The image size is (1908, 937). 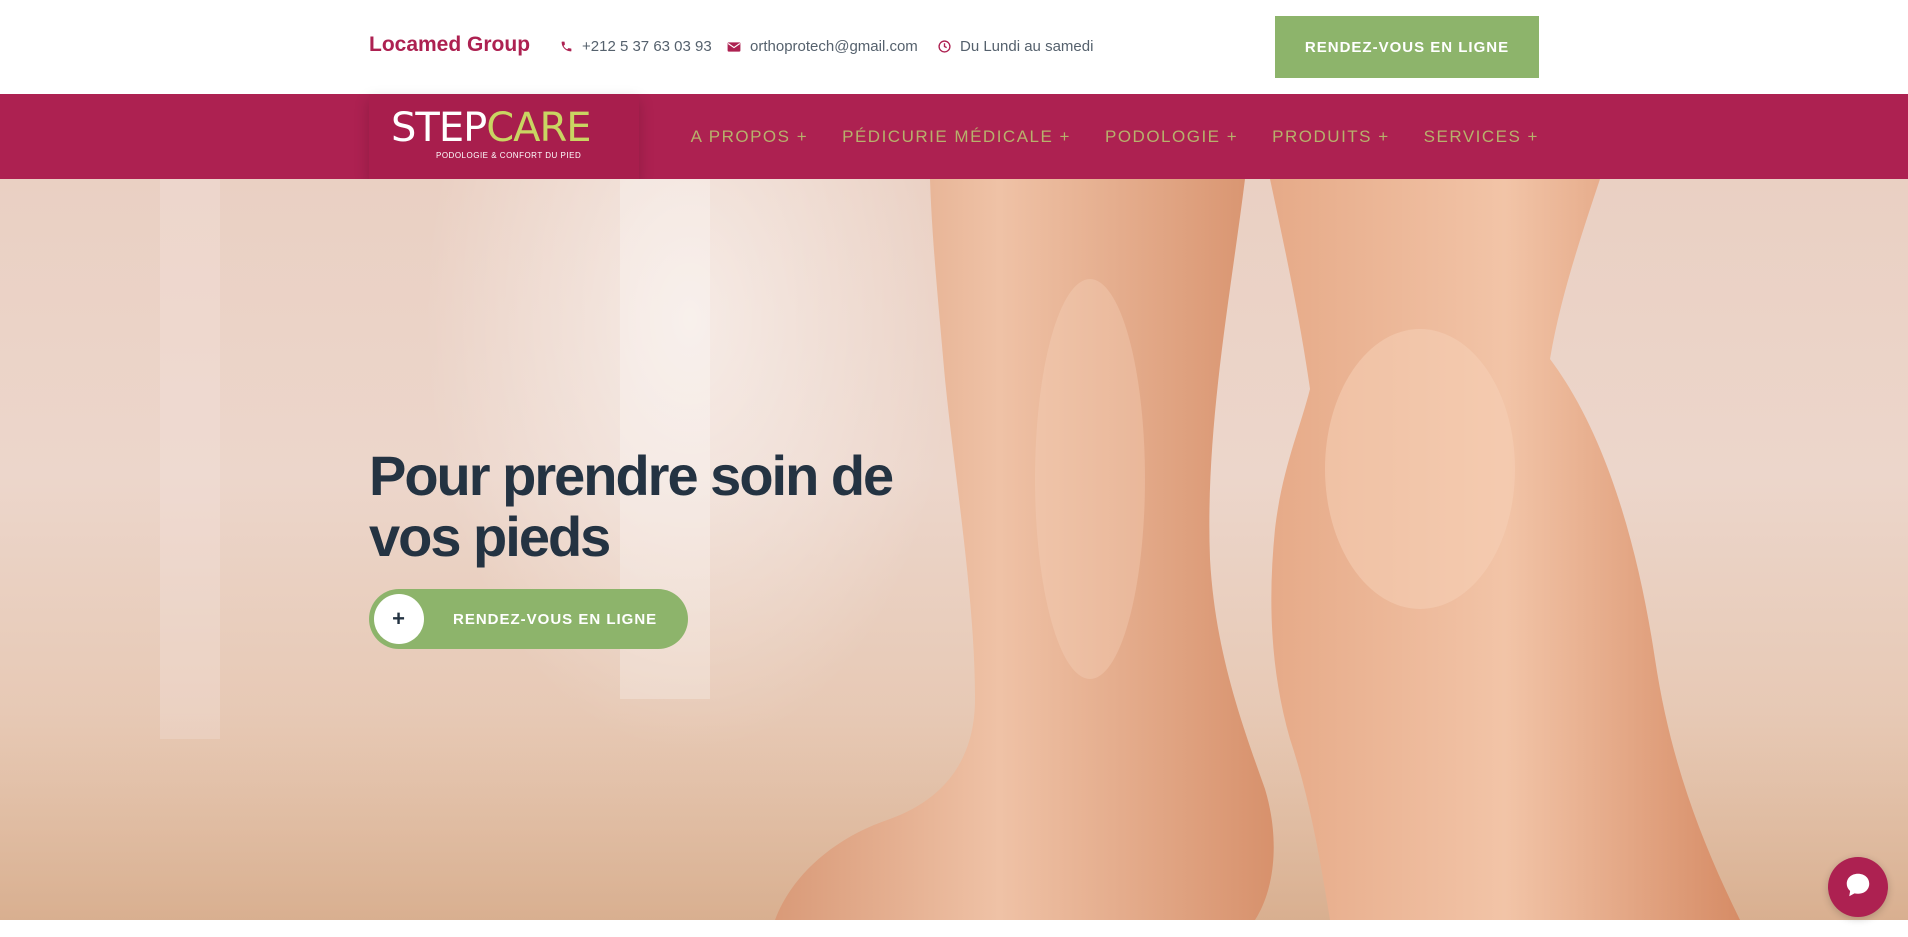 I want to click on phone-icon, so click(x=566, y=47).